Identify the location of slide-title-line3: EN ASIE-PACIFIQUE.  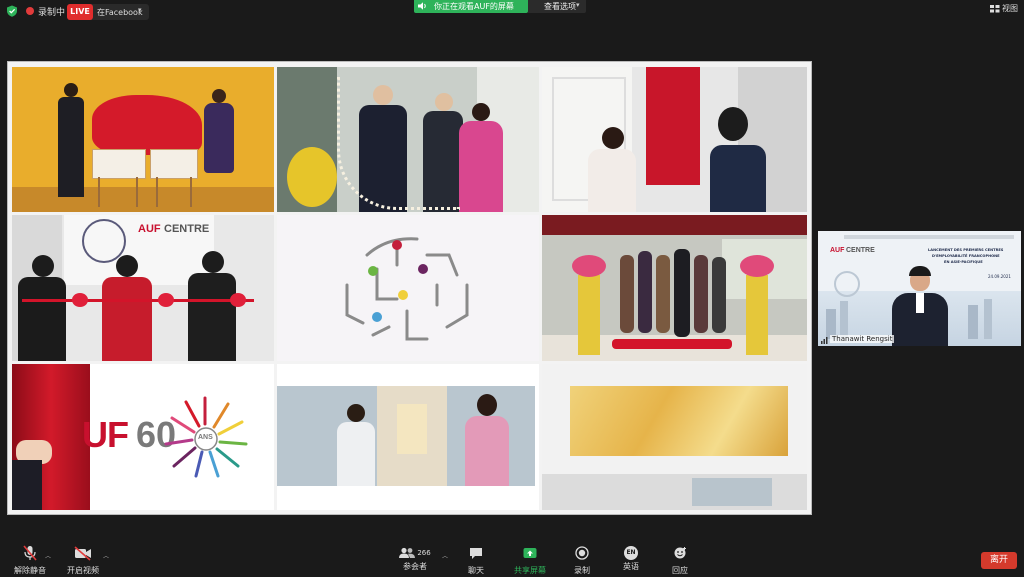
(963, 262).